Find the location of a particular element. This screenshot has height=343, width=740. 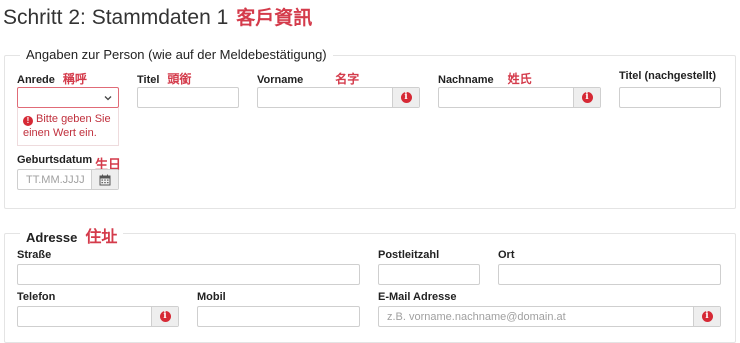

nachname-info-button: i is located at coordinates (586, 97).